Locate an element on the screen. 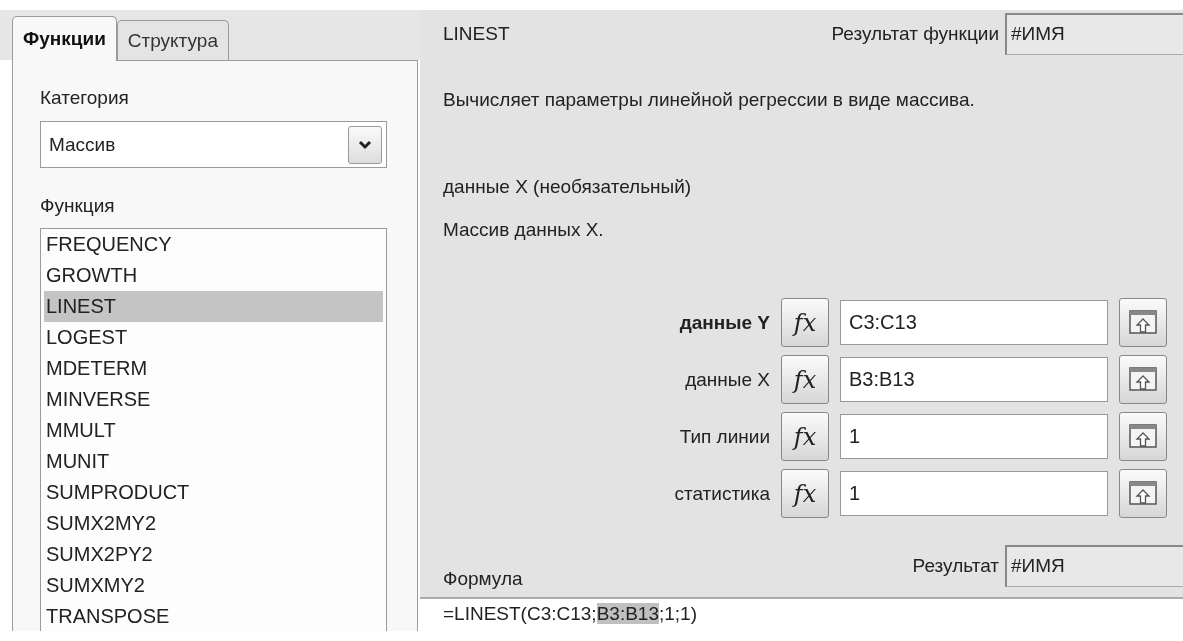 This screenshot has height=641, width=1183. function-item: TRANSPOSE is located at coordinates (213, 616).